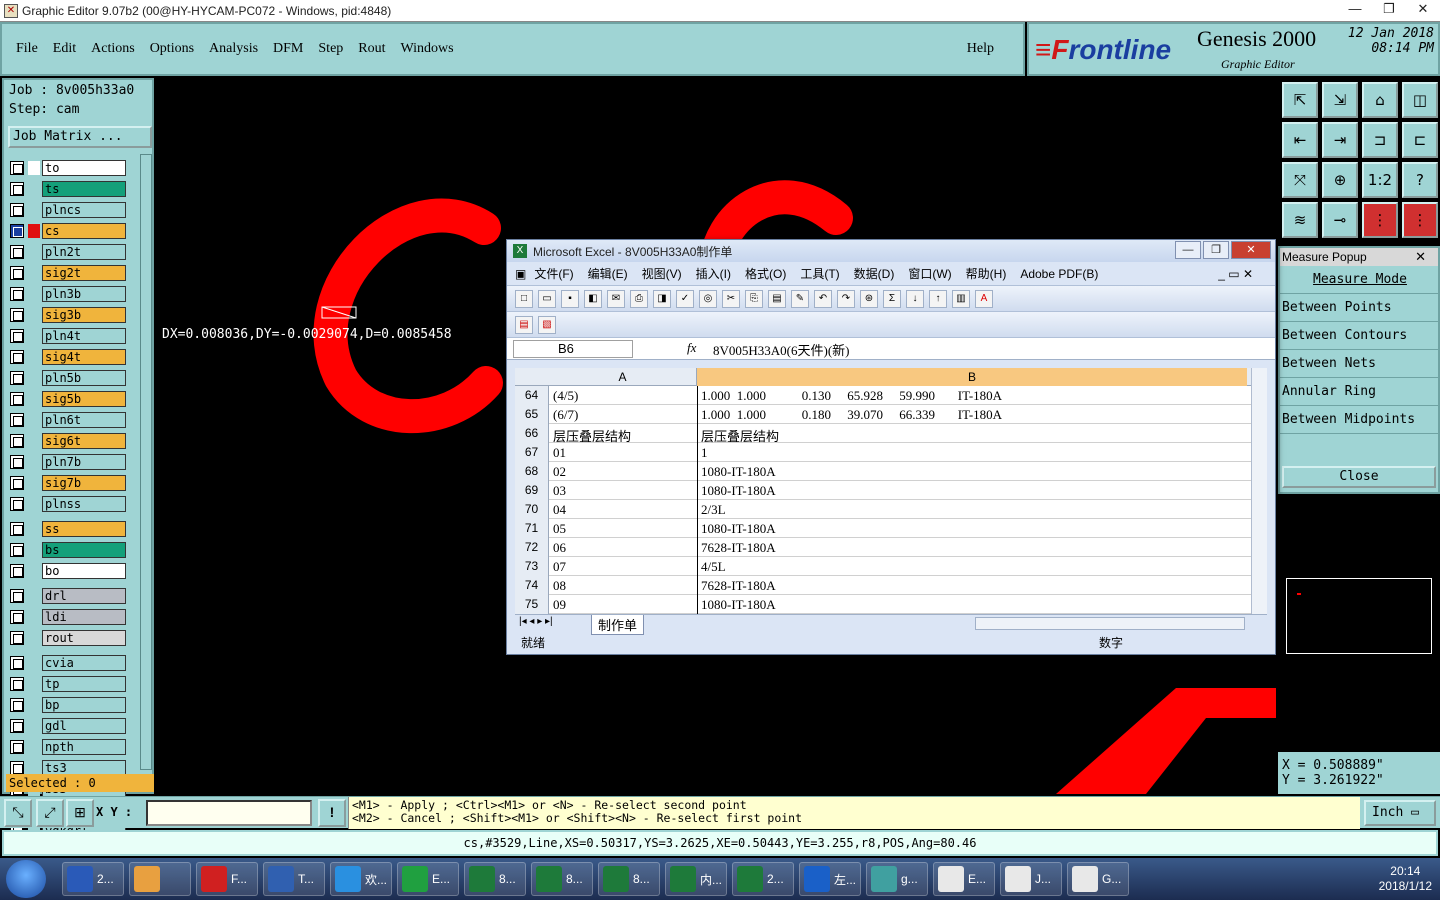 The width and height of the screenshot is (1440, 900). What do you see at coordinates (233, 49) in the screenshot?
I see `menu-analysis: Analysis` at bounding box center [233, 49].